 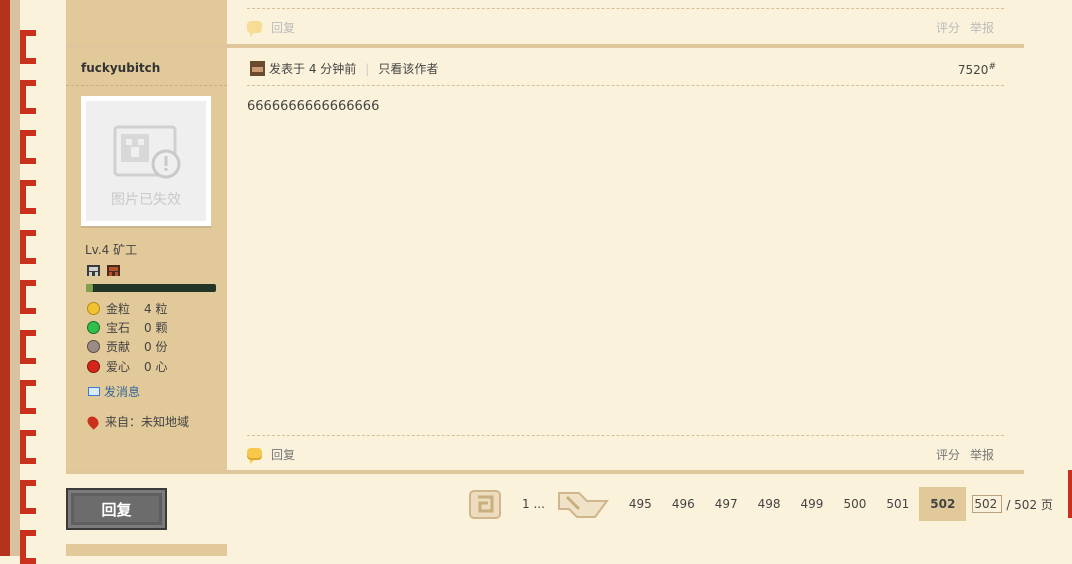 I want to click on stat-gem: 宝石 0 颗, so click(x=127, y=327).